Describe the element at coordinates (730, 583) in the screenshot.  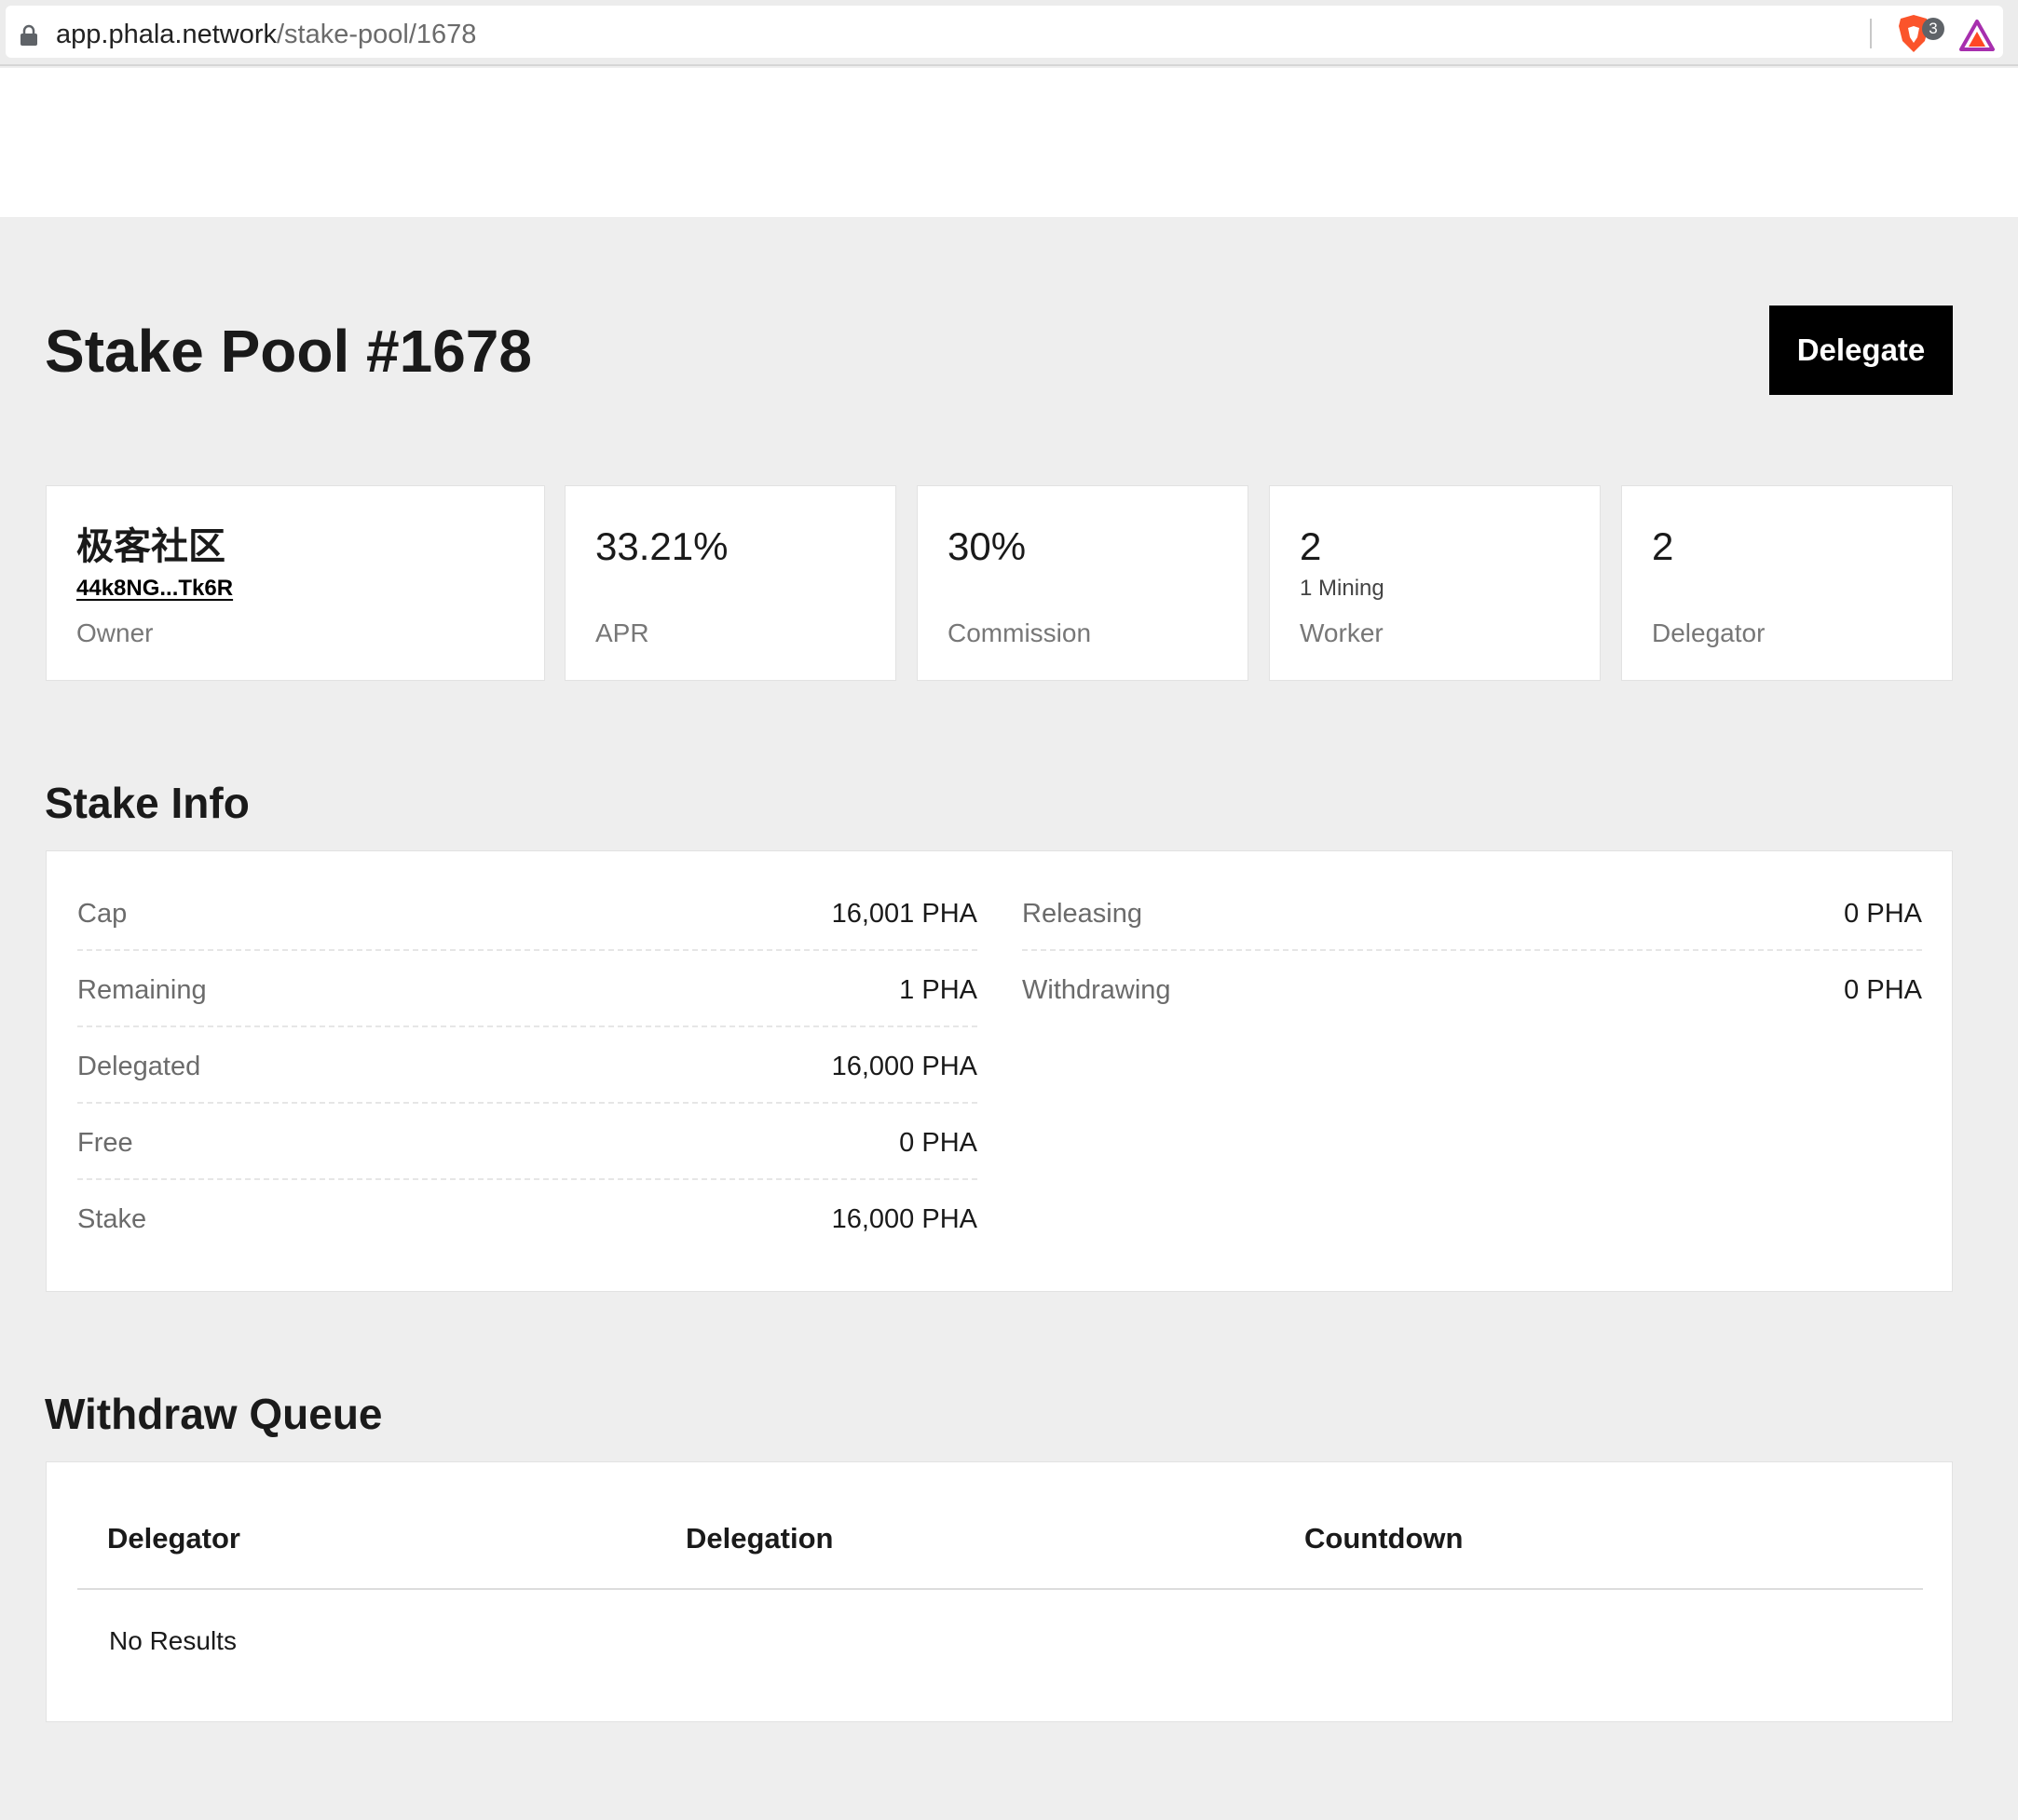
I see `apr-card: 33.21% APR` at that location.